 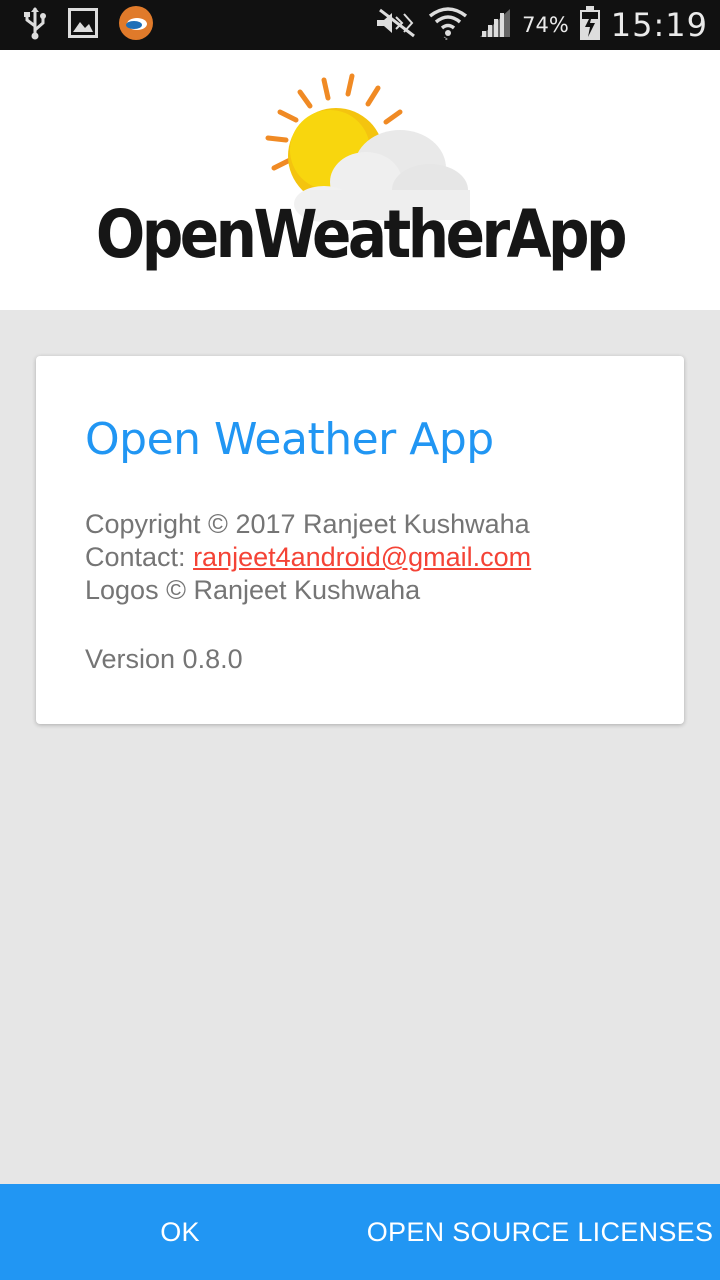 I want to click on logos-line: Logos © Ranjeet Kushwaha, so click(x=253, y=590).